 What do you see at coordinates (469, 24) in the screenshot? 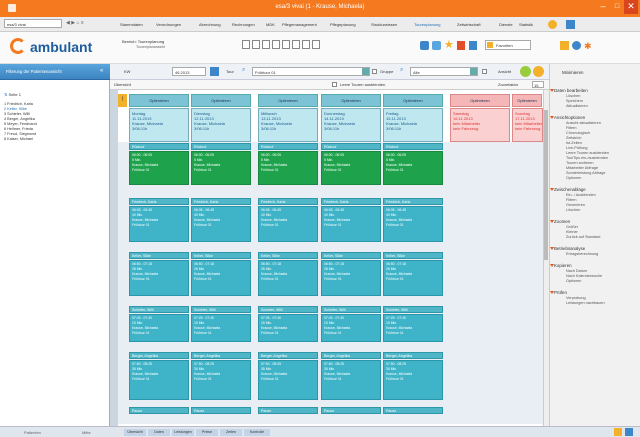
I see `menu-item-zeitwirtschaft: Zeitwirtschaft` at bounding box center [469, 24].